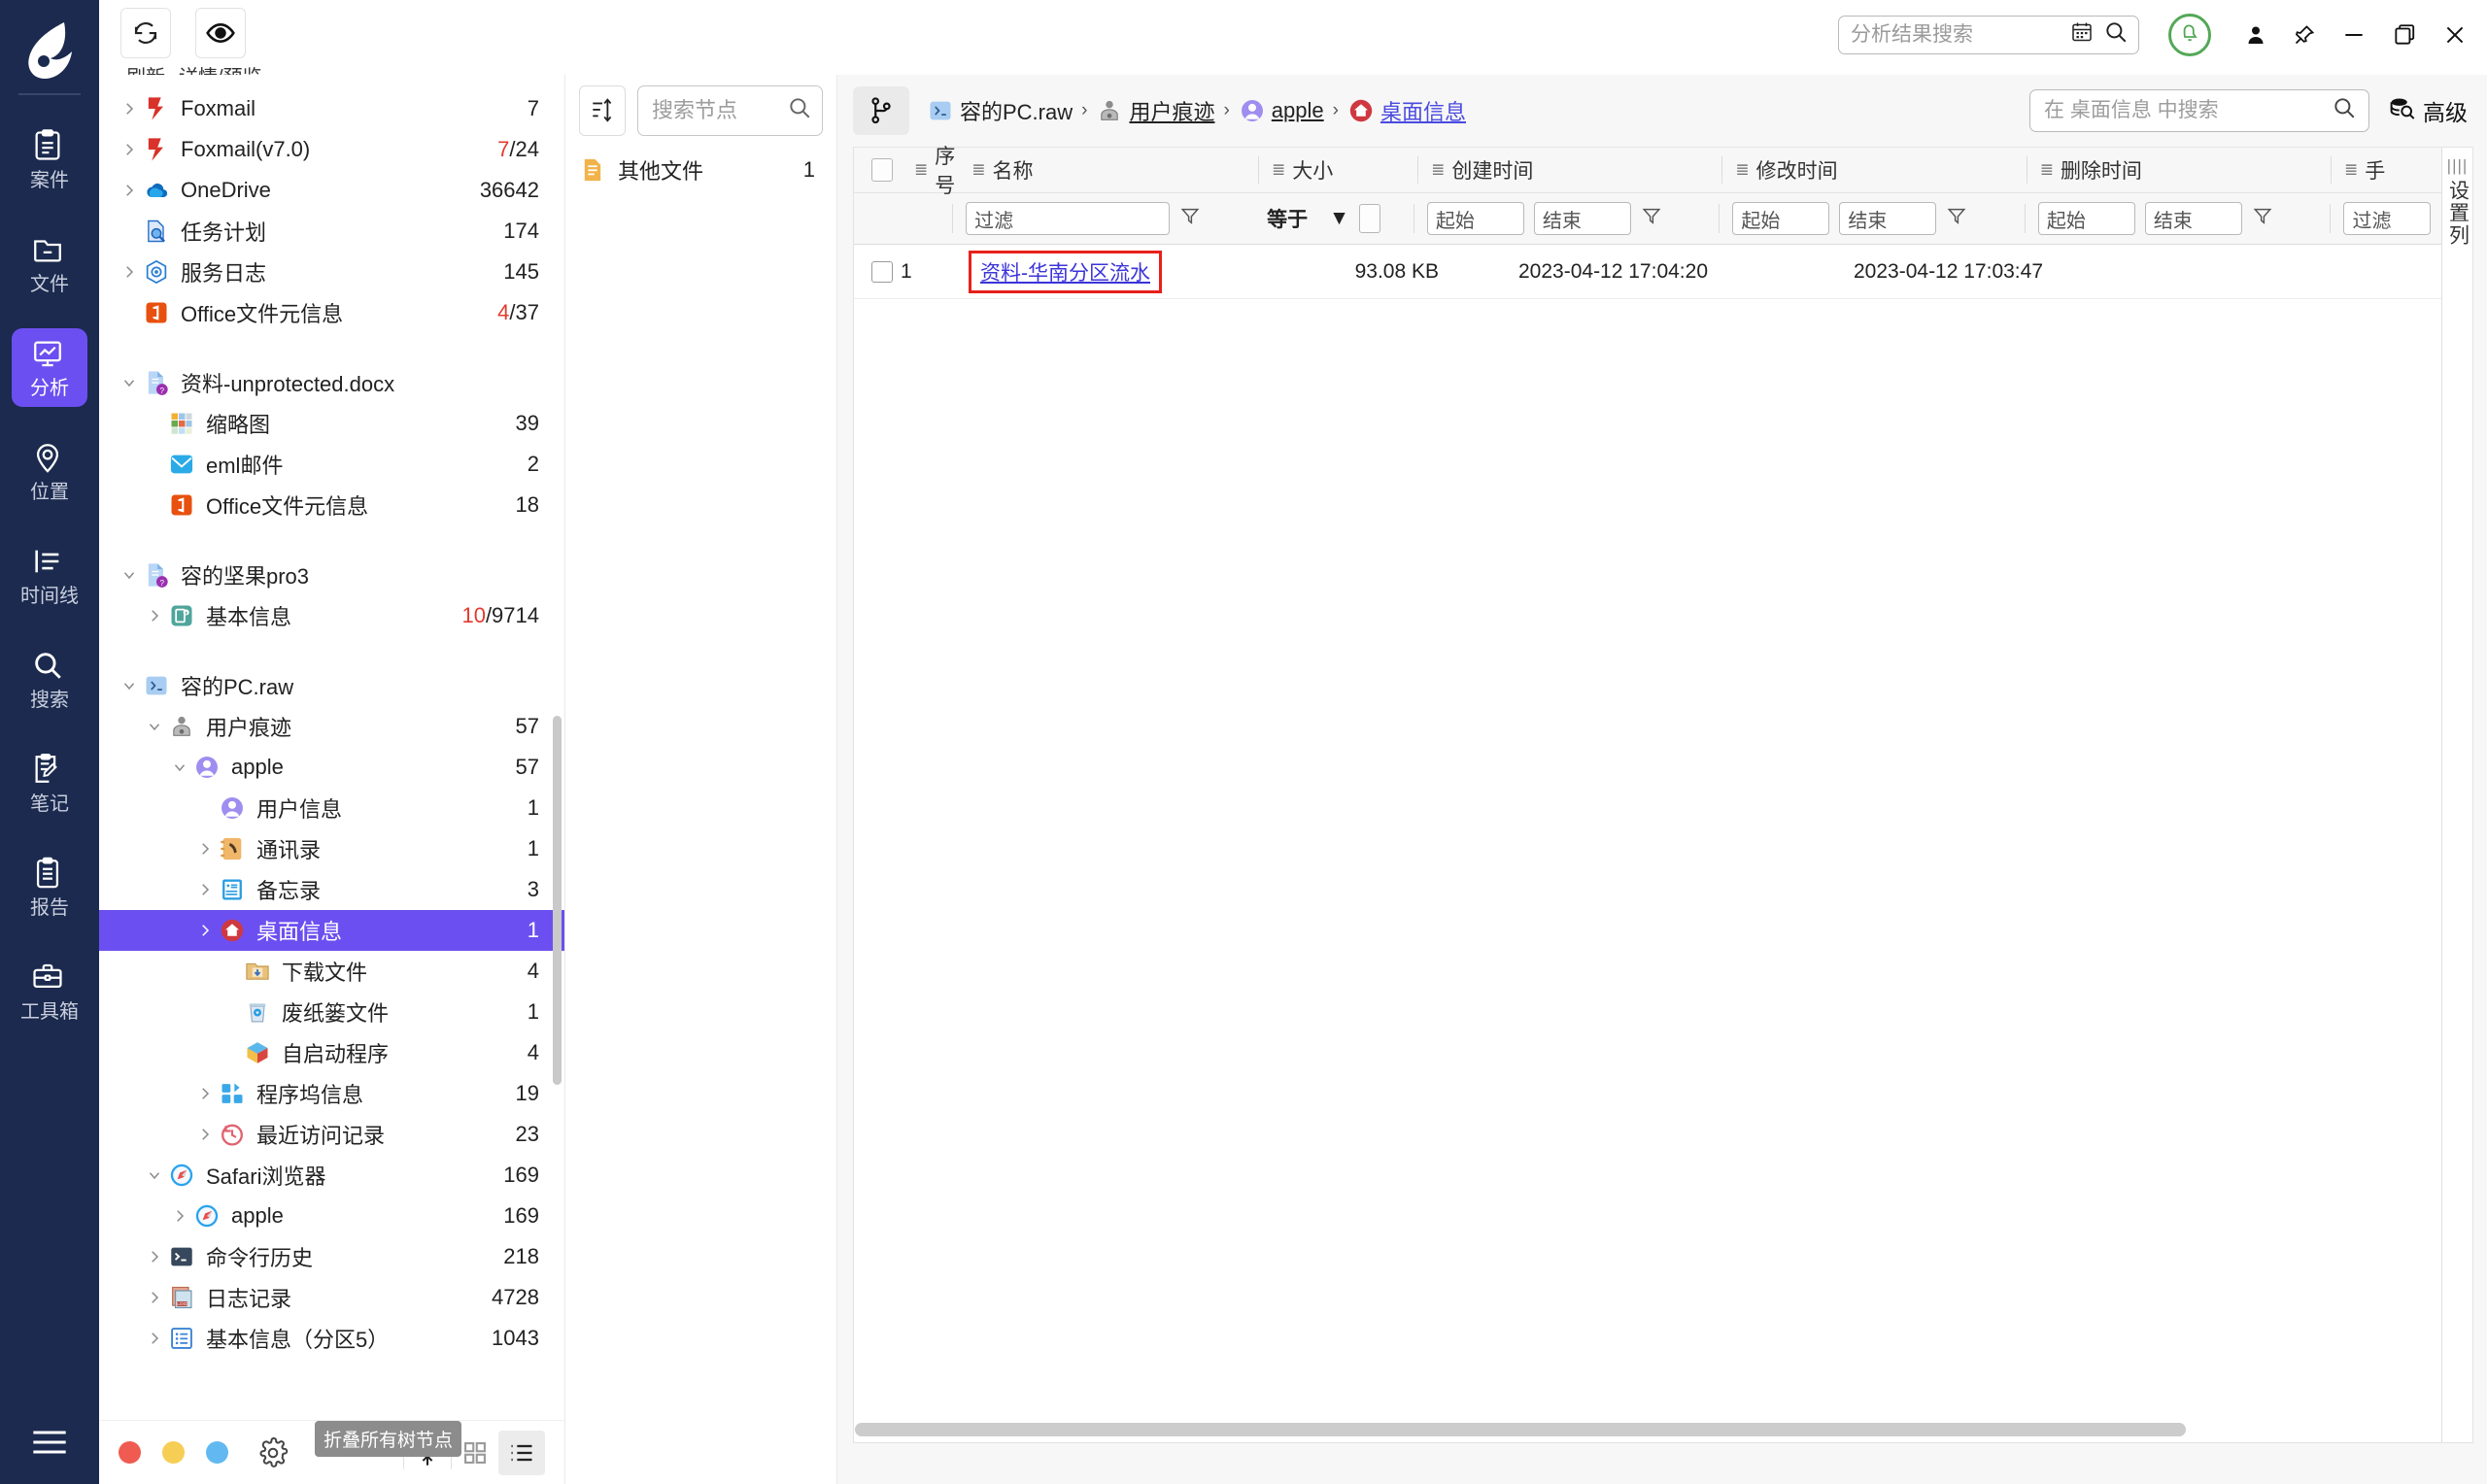  I want to click on tree-node: Safari浏览器 169, so click(331, 1175).